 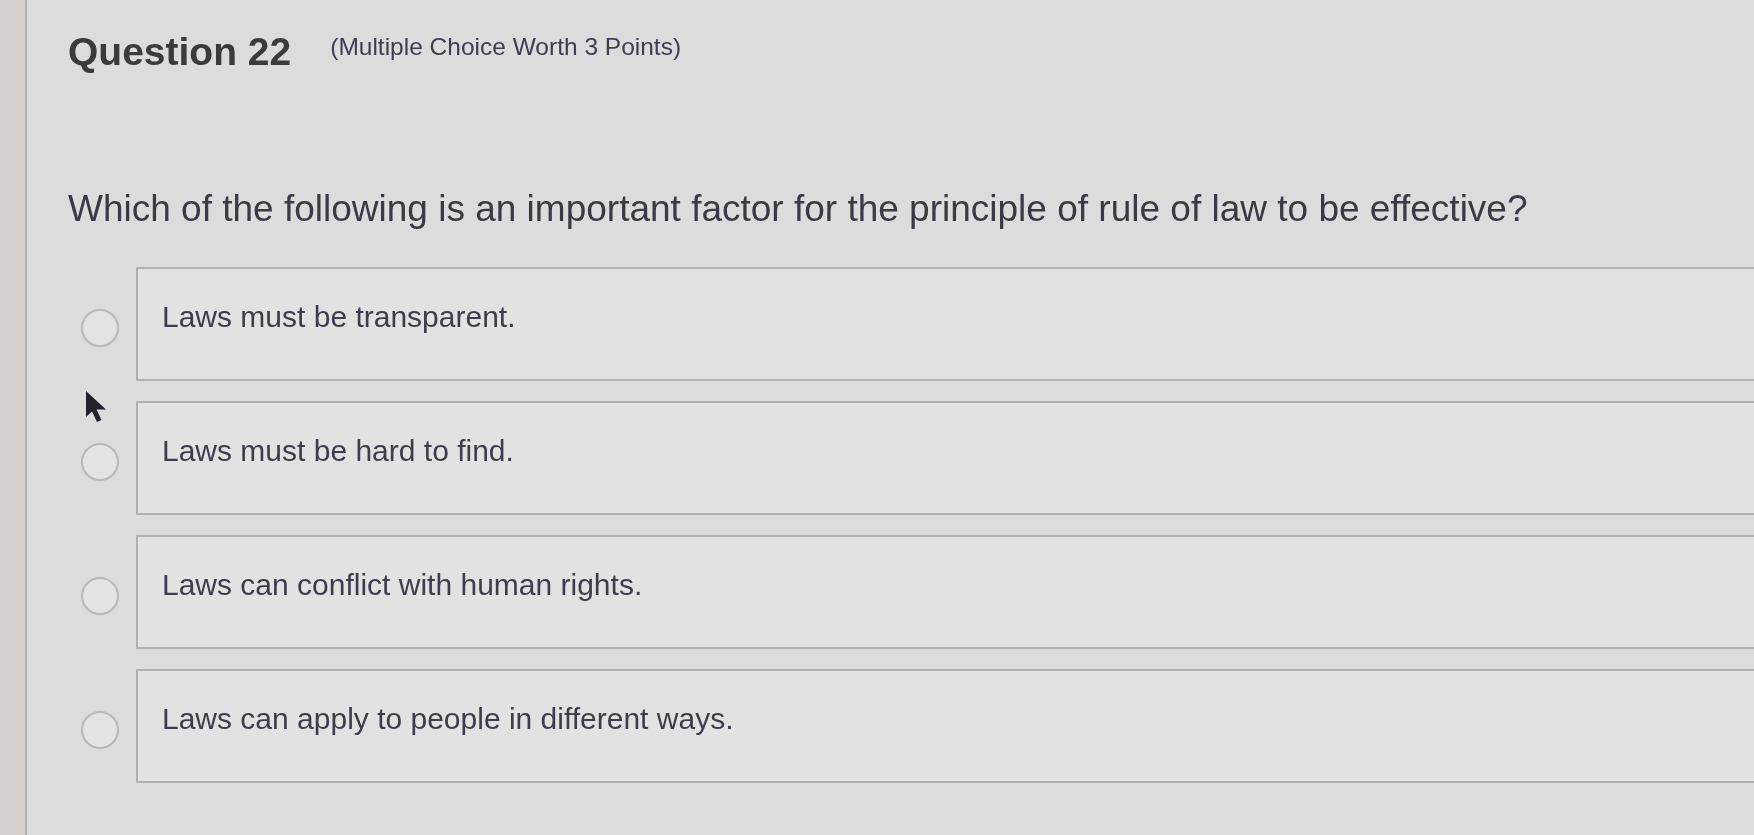 What do you see at coordinates (945, 324) in the screenshot?
I see `answer-option: Laws must be transparent.` at bounding box center [945, 324].